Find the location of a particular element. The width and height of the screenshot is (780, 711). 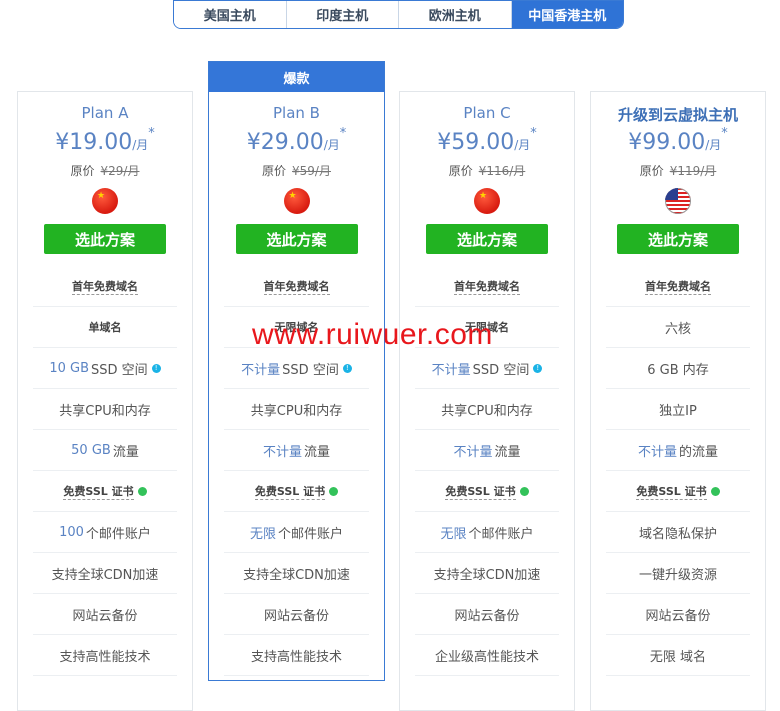

feature-text: 的流量 is located at coordinates (699, 452).